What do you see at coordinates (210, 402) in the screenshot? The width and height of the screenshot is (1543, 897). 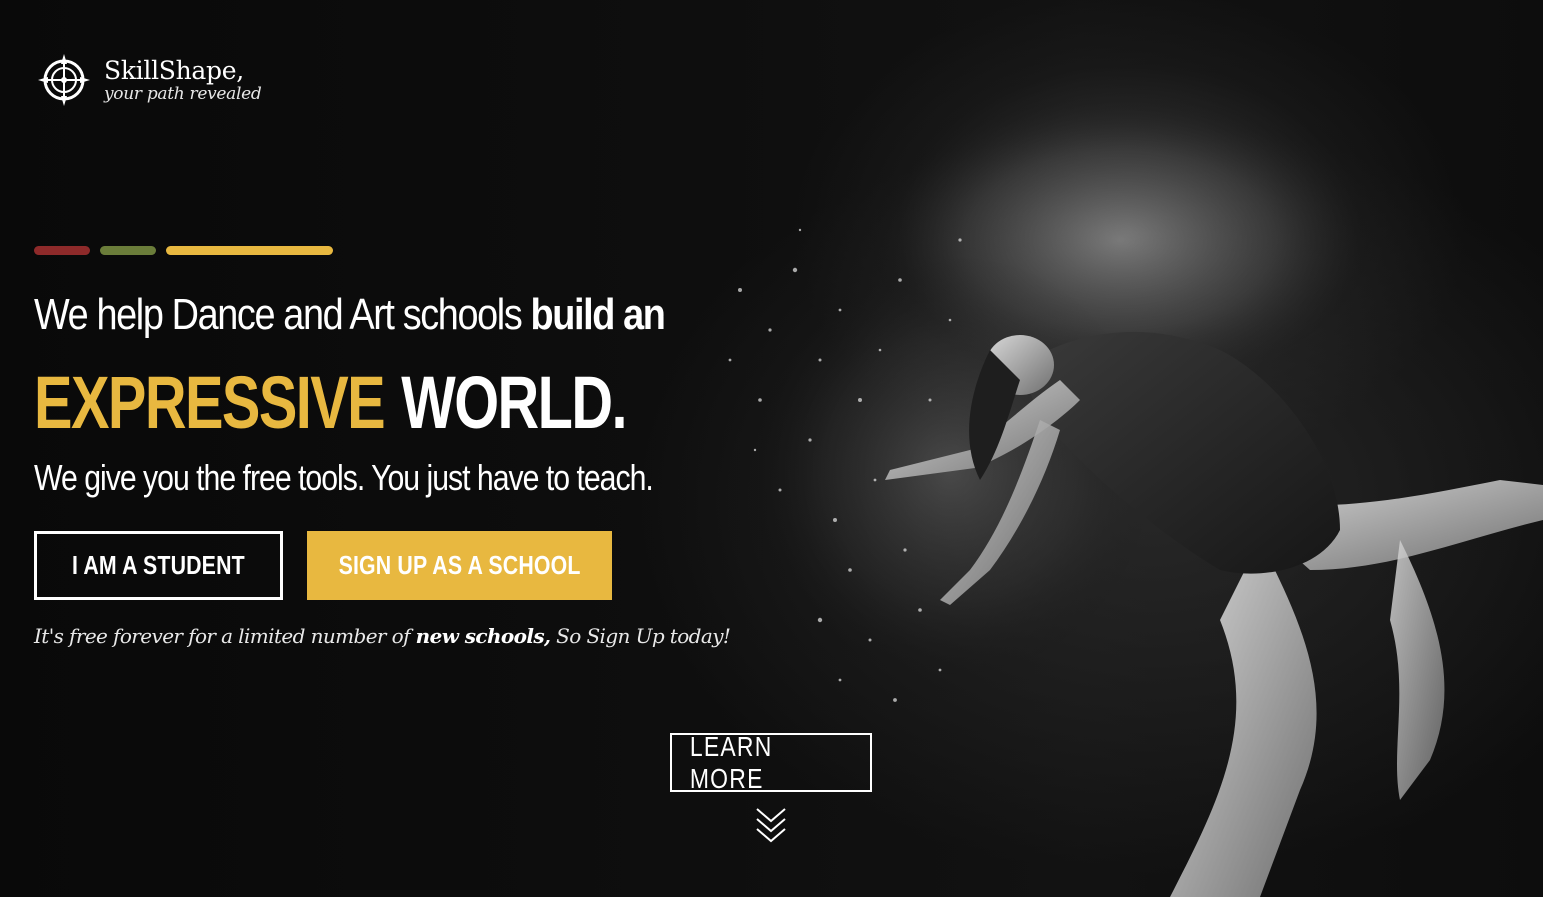 I see `big-title-accent: EXPRESSIVE` at bounding box center [210, 402].